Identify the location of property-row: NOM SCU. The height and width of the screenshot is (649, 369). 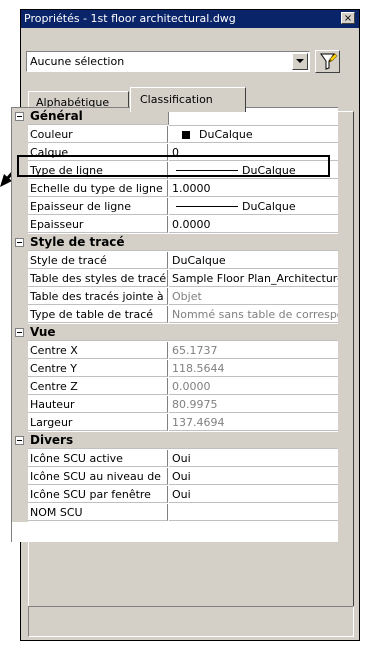
(175, 513).